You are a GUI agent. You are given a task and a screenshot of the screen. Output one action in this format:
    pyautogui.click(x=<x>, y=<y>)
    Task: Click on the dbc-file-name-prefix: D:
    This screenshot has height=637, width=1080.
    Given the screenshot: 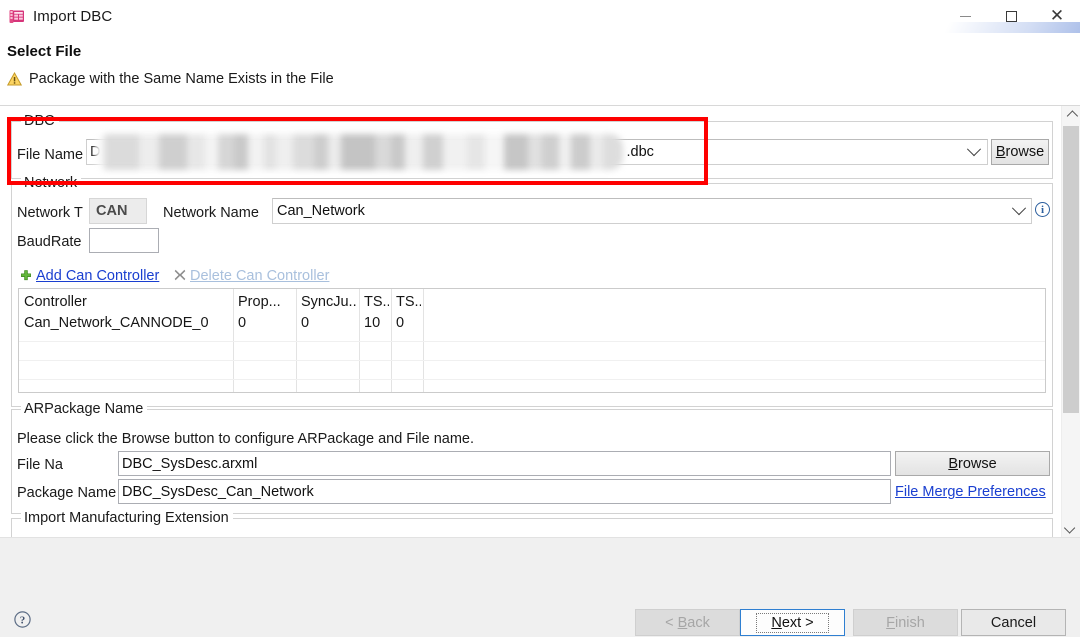 What is the action you would take?
    pyautogui.click(x=97, y=152)
    